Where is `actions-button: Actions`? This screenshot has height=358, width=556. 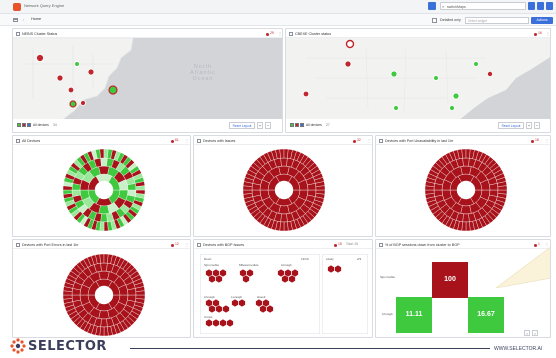
actions-button: Actions is located at coordinates (542, 20).